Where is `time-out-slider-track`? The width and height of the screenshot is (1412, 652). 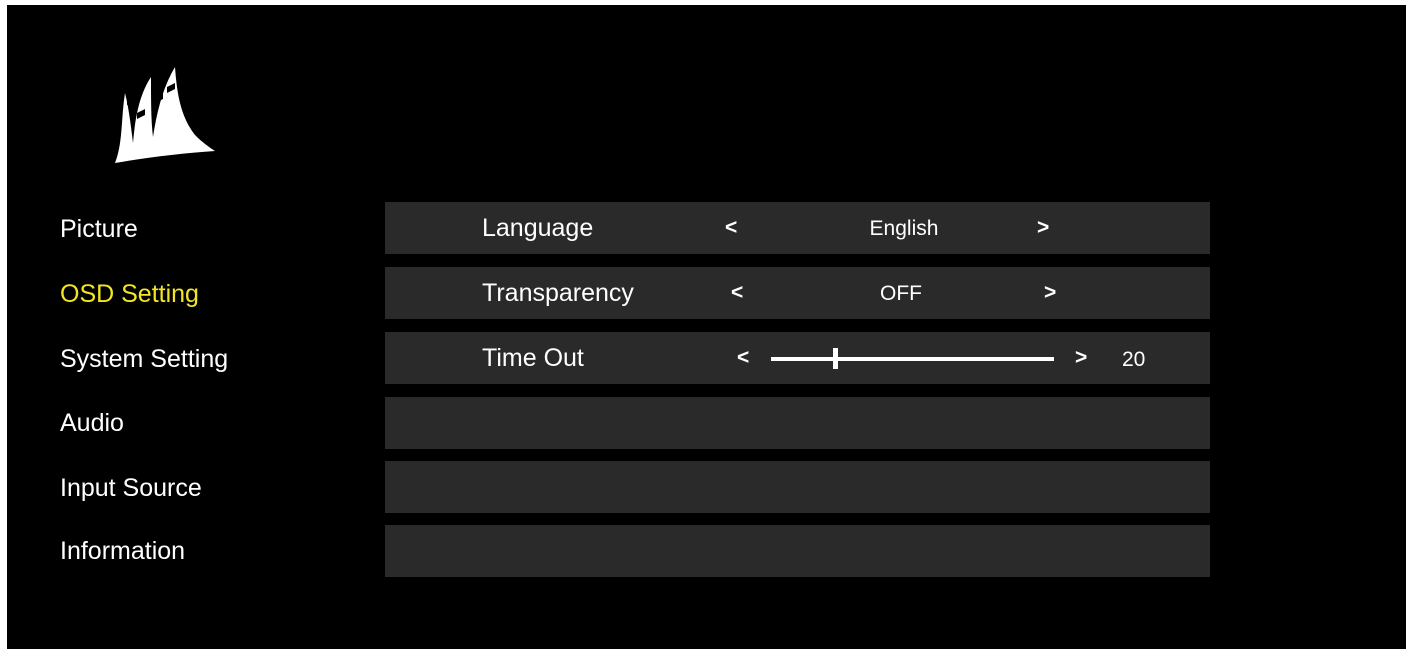 time-out-slider-track is located at coordinates (912, 359).